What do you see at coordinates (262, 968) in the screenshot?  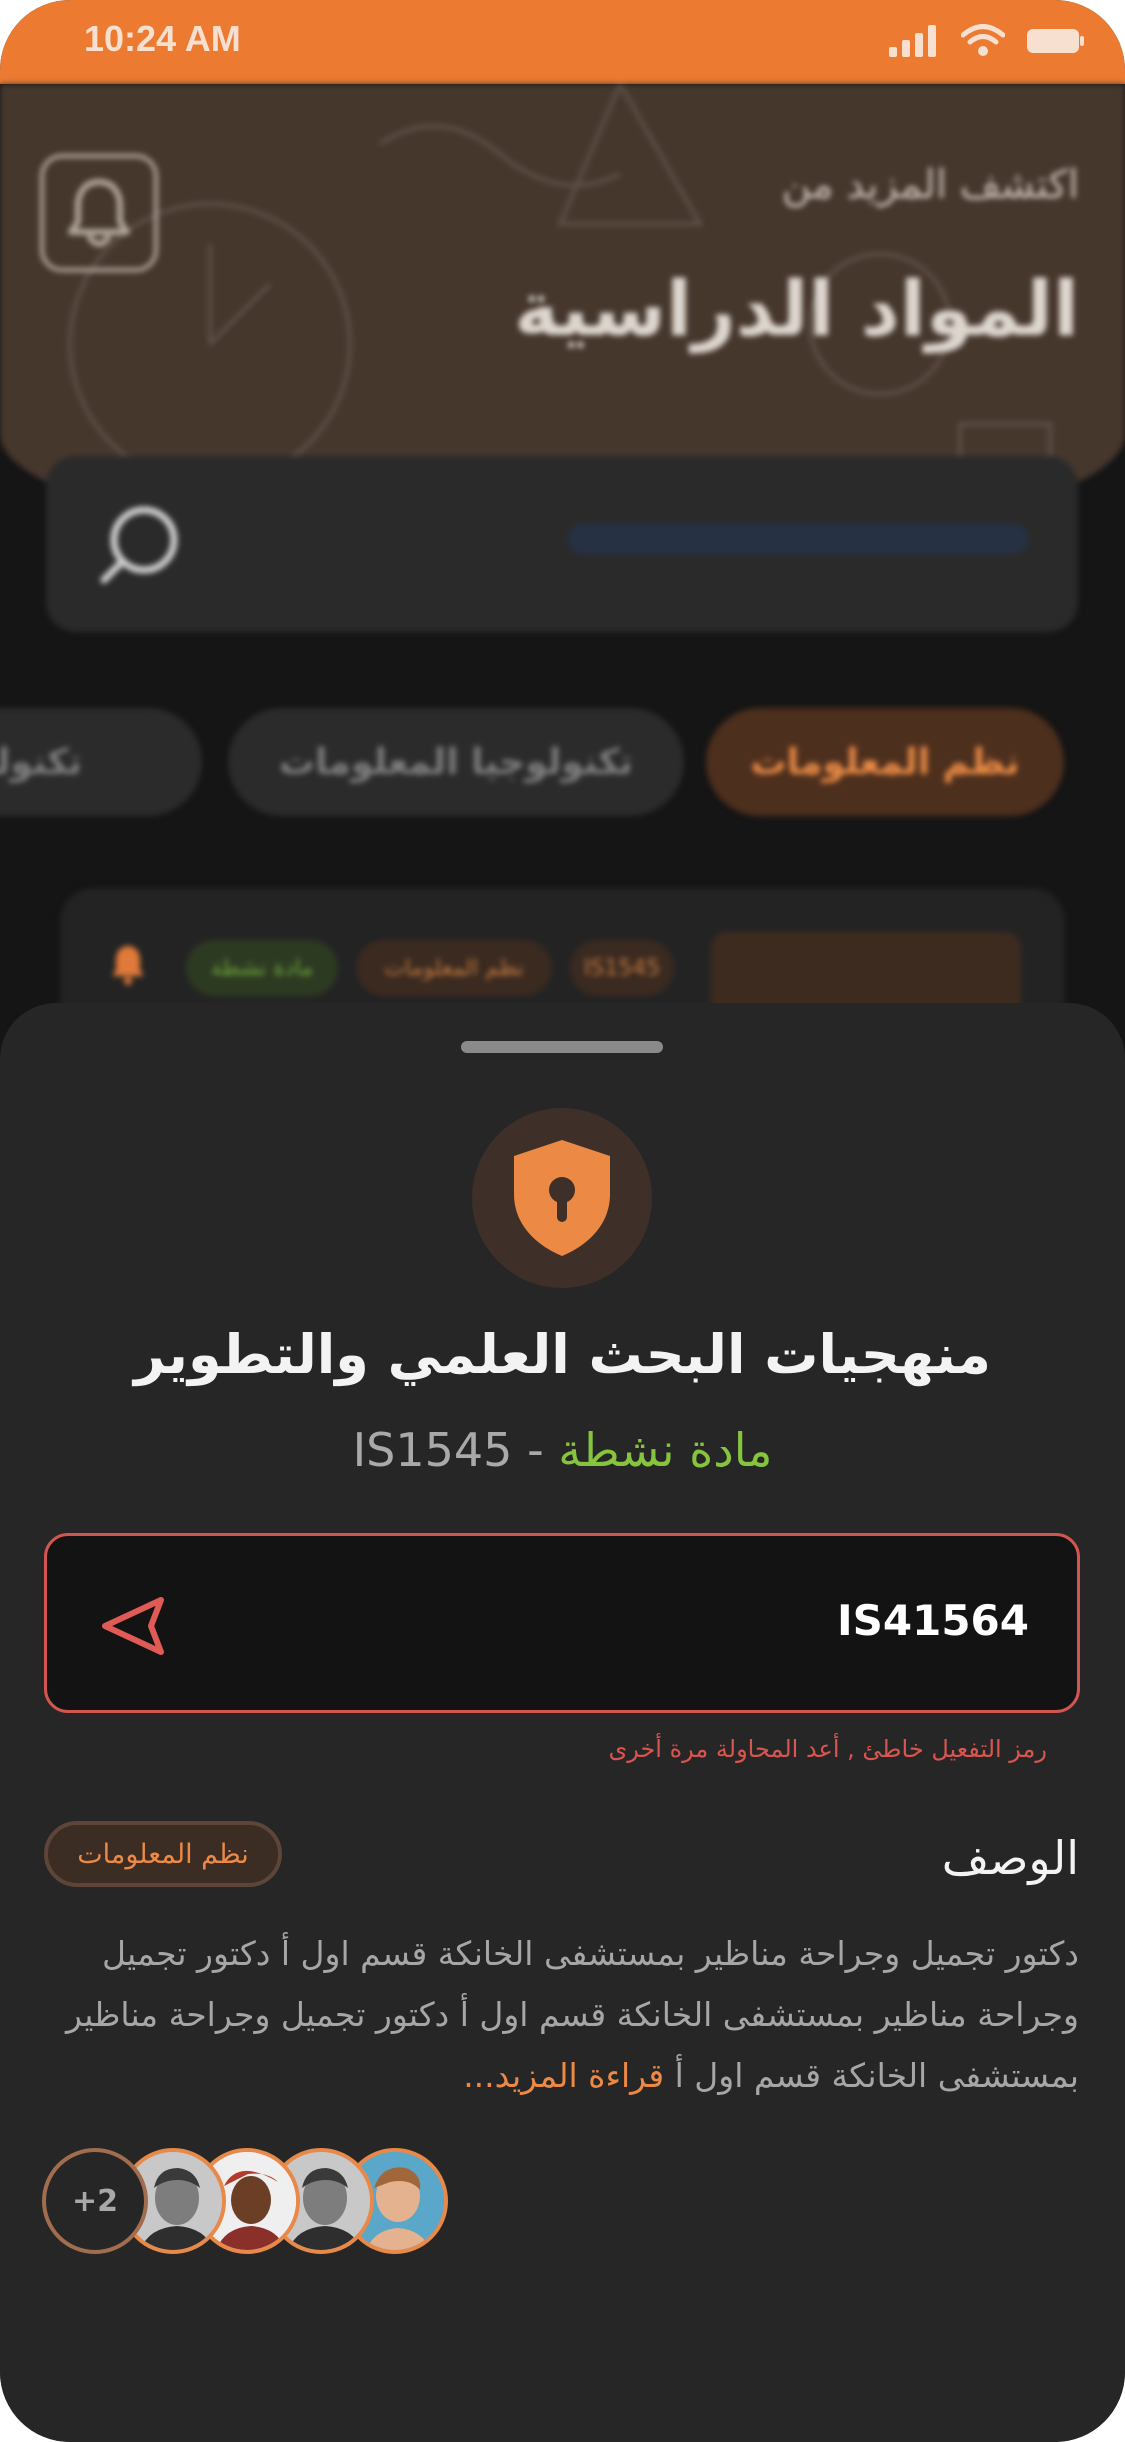 I see `card-tag-status: مادة نشطة` at bounding box center [262, 968].